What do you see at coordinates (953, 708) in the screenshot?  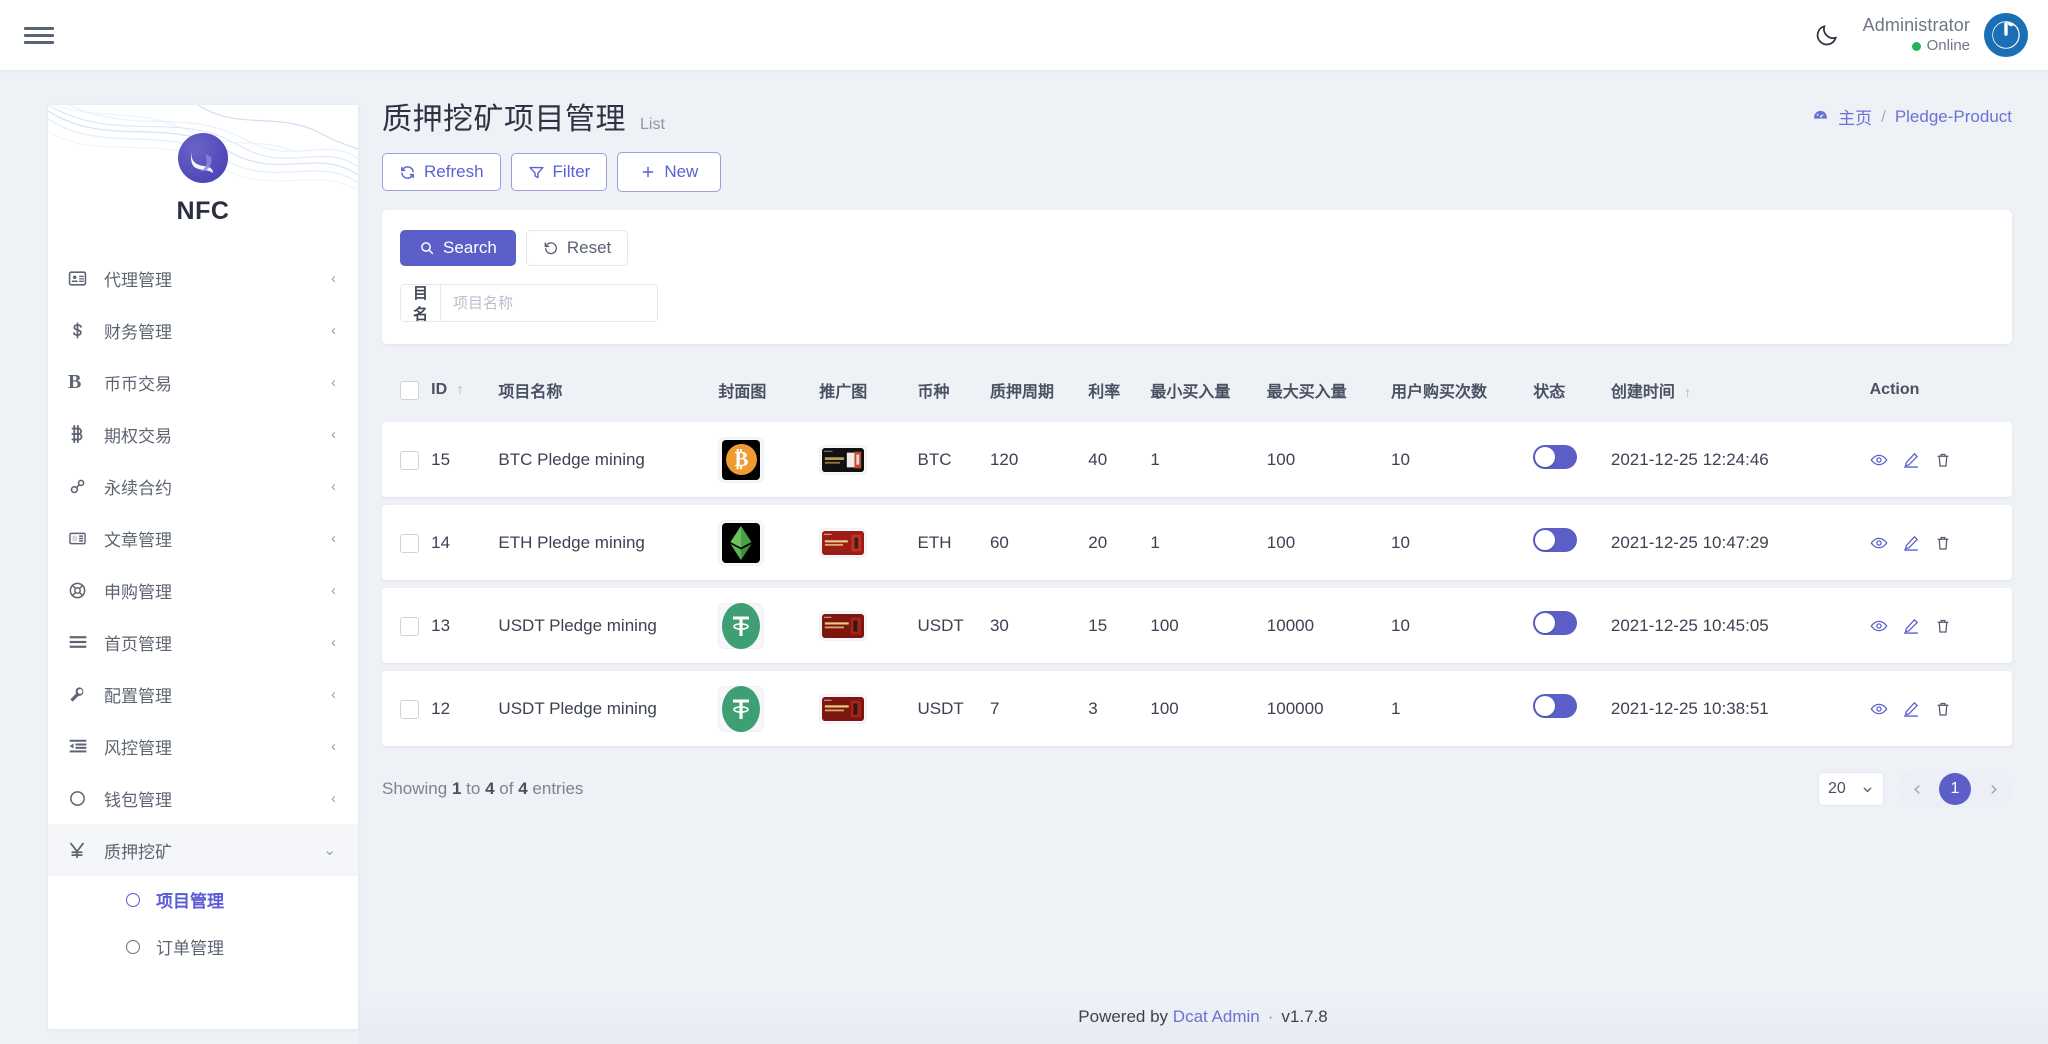 I see `cell-coin: USDT` at bounding box center [953, 708].